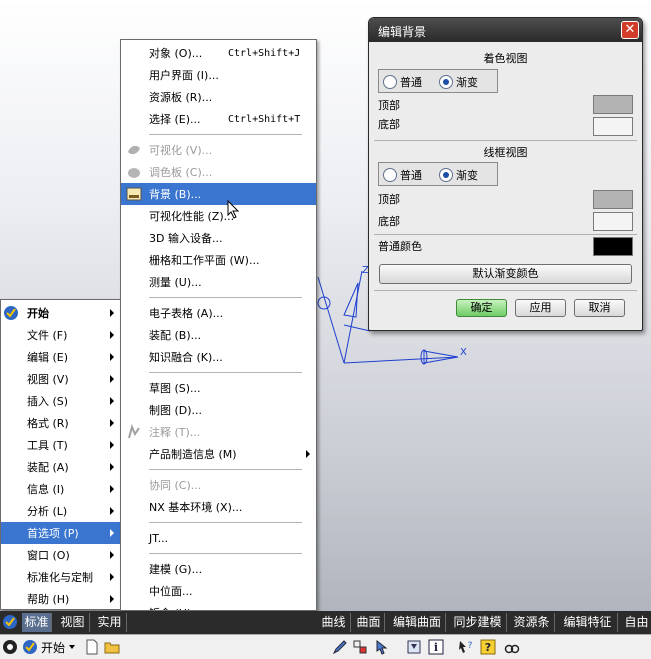  Describe the element at coordinates (60, 577) in the screenshot. I see `start-menu-item: 标准化与定制` at that location.